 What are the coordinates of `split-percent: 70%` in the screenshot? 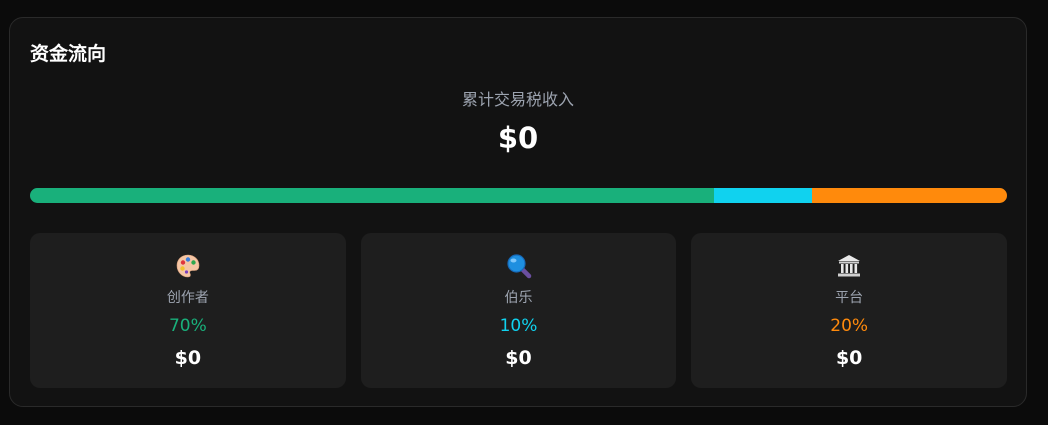 It's located at (187, 326).